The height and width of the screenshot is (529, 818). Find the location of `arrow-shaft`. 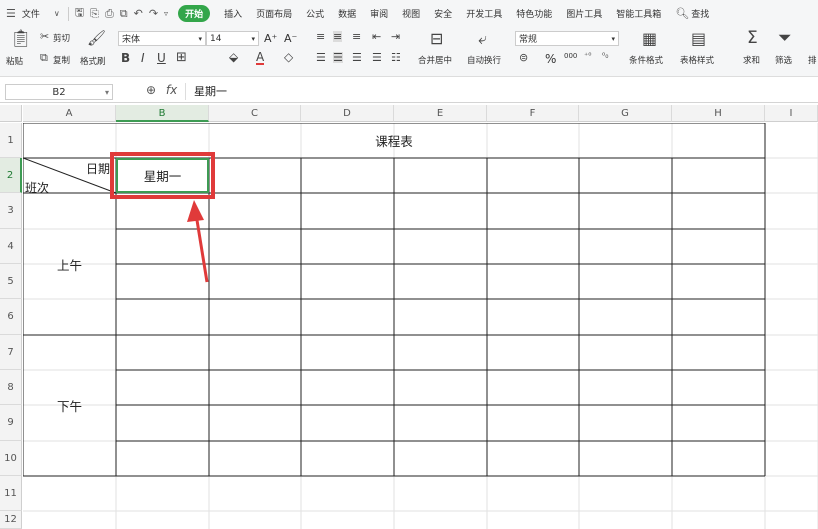

arrow-shaft is located at coordinates (201, 248).